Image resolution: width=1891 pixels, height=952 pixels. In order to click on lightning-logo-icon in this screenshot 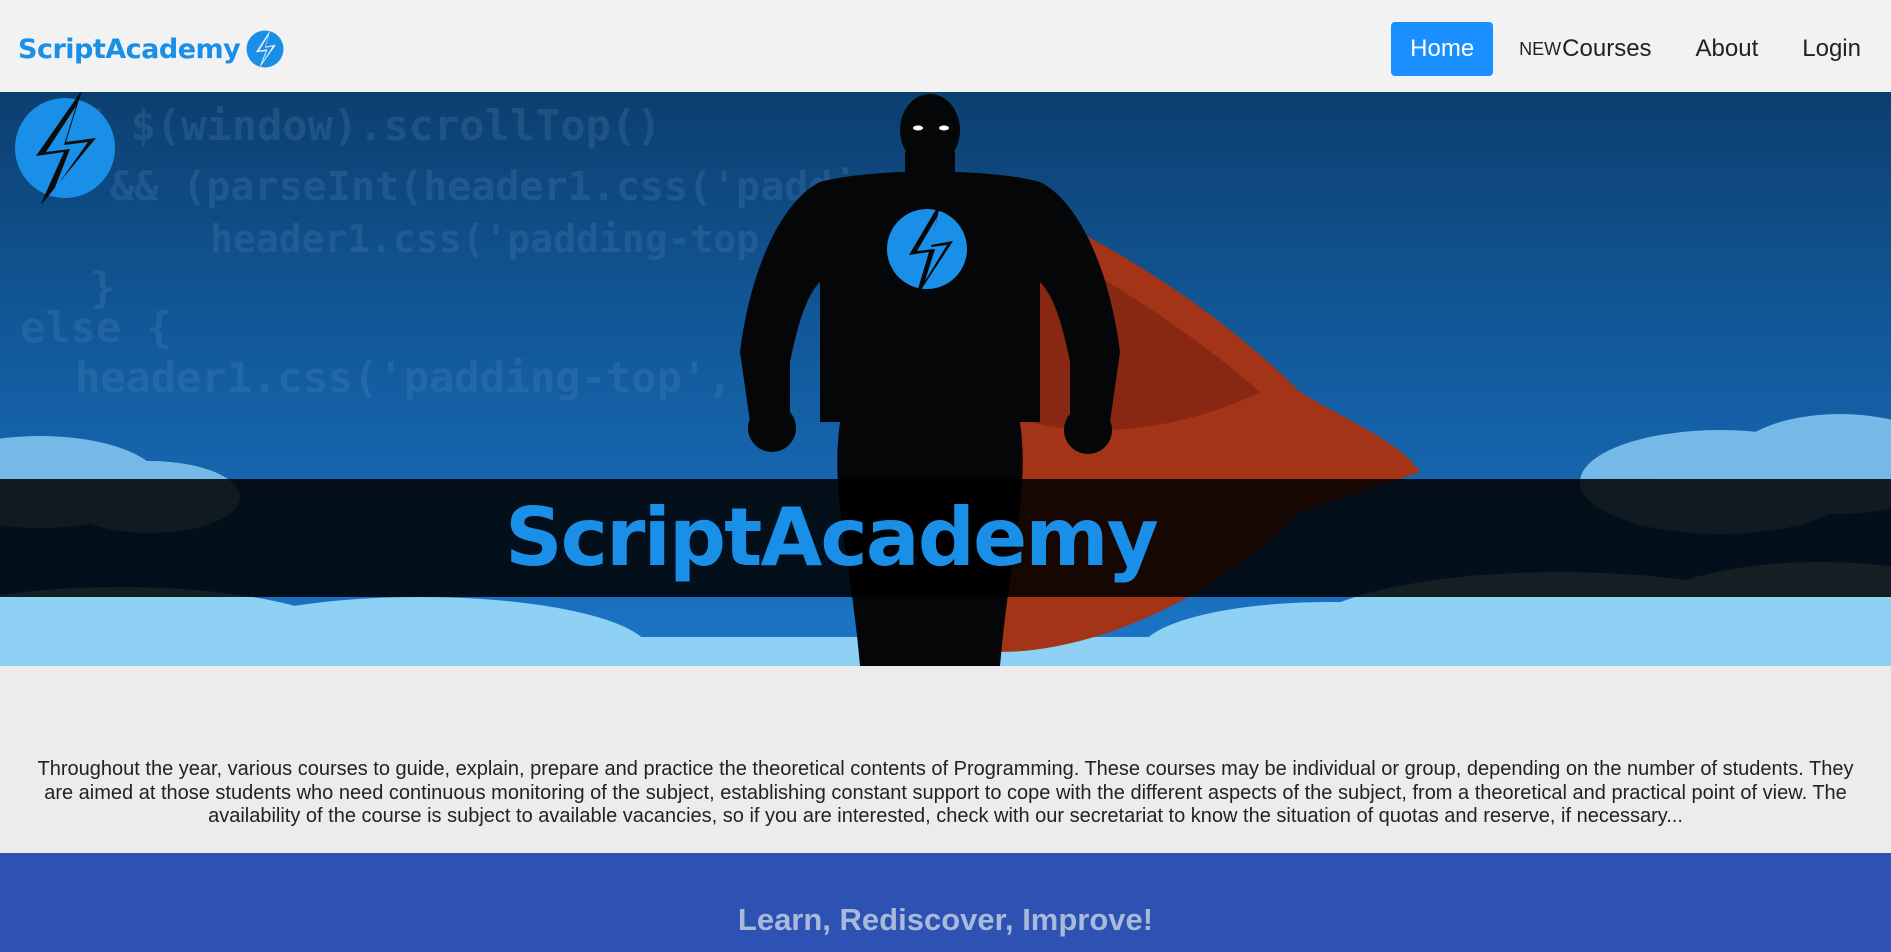, I will do `click(265, 49)`.